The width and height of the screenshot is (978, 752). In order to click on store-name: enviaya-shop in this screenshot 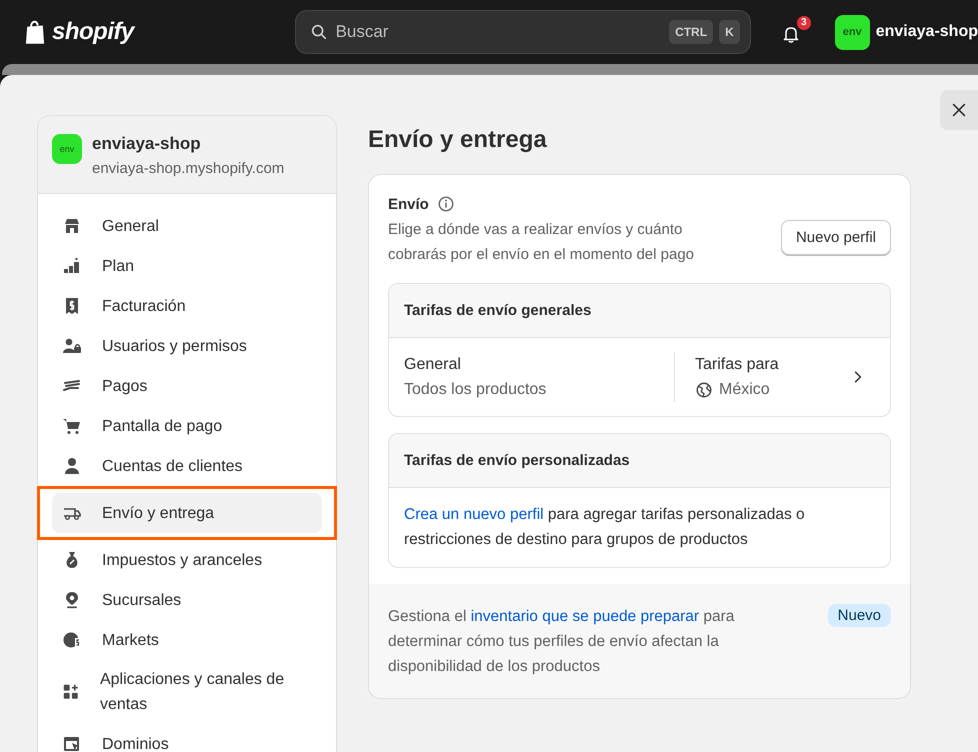, I will do `click(147, 144)`.